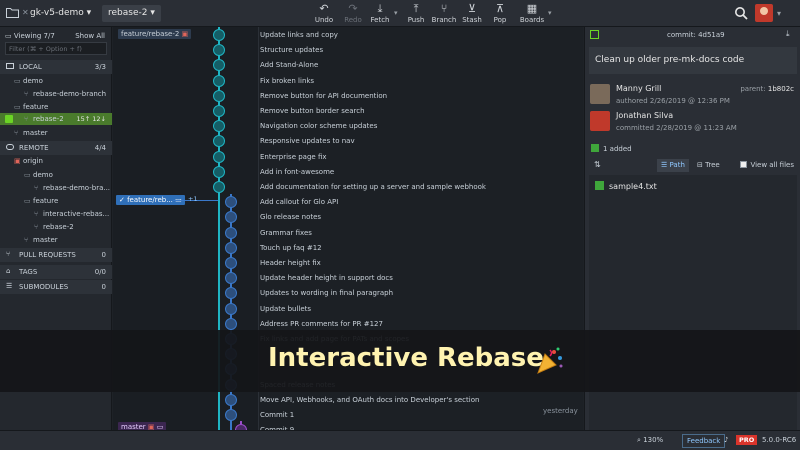 The height and width of the screenshot is (450, 800). What do you see at coordinates (673, 165) in the screenshot?
I see `path-toggle: ☰ Path` at bounding box center [673, 165].